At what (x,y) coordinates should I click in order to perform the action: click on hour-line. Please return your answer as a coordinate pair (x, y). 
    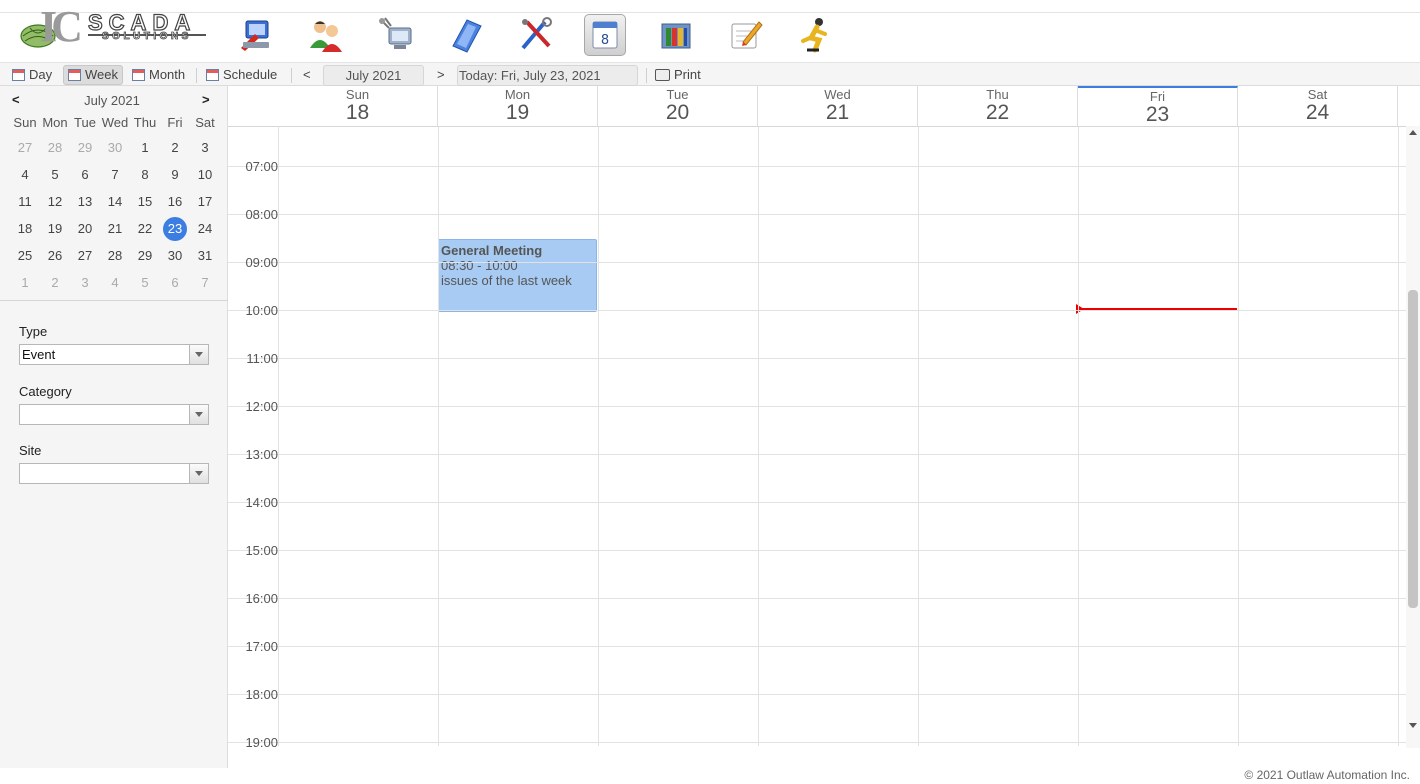
    Looking at the image, I should click on (817, 358).